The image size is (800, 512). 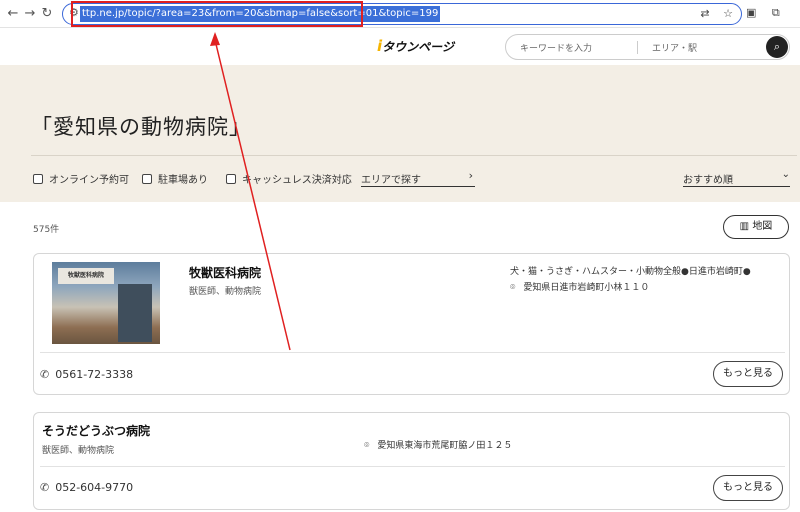 What do you see at coordinates (736, 176) in the screenshot?
I see `sort-select: おすすめ順 ⌄` at bounding box center [736, 176].